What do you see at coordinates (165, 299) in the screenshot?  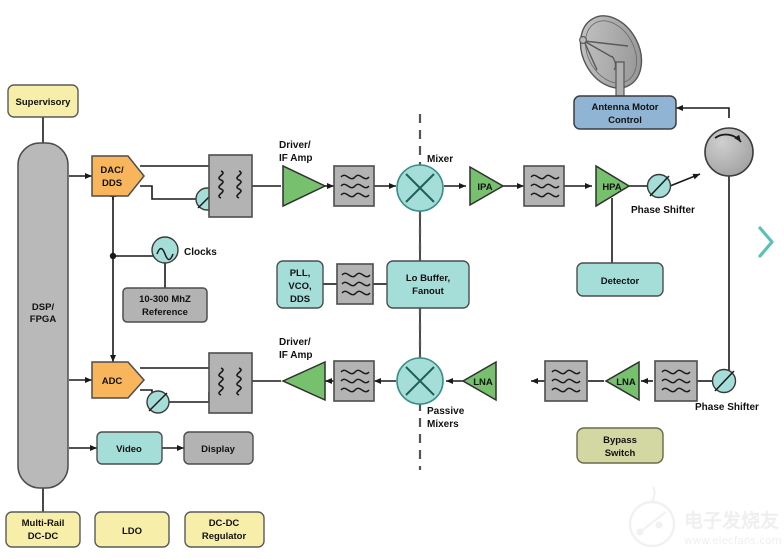 I see `reference-label-line1: 10-300 MhZ` at bounding box center [165, 299].